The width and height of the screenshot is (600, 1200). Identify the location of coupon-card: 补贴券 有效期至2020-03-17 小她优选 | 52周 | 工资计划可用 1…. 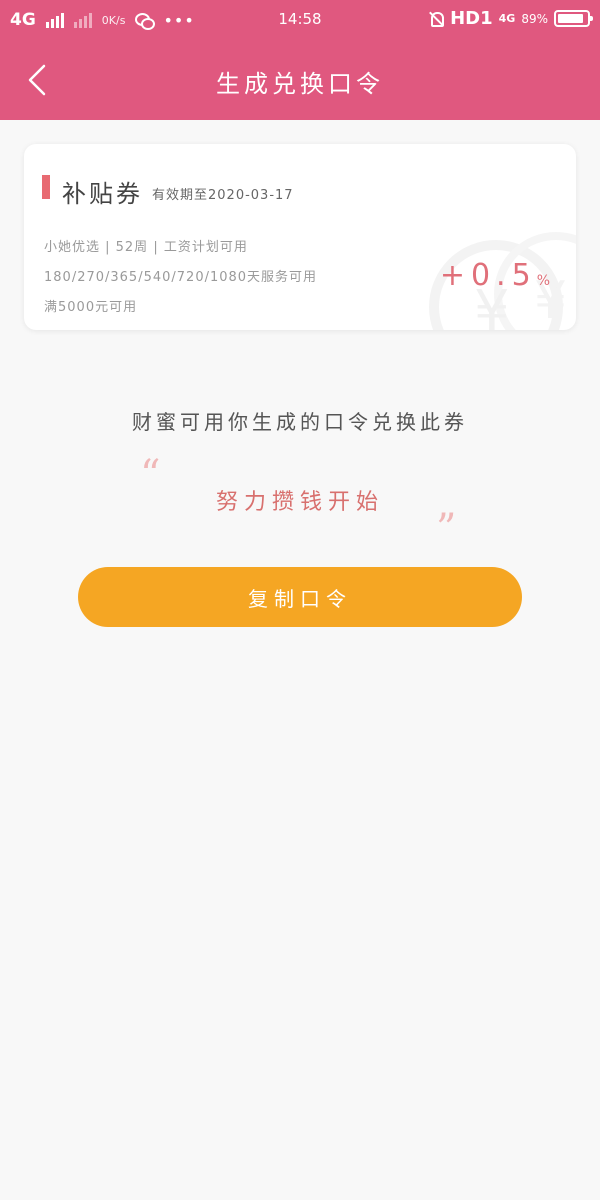
(300, 237).